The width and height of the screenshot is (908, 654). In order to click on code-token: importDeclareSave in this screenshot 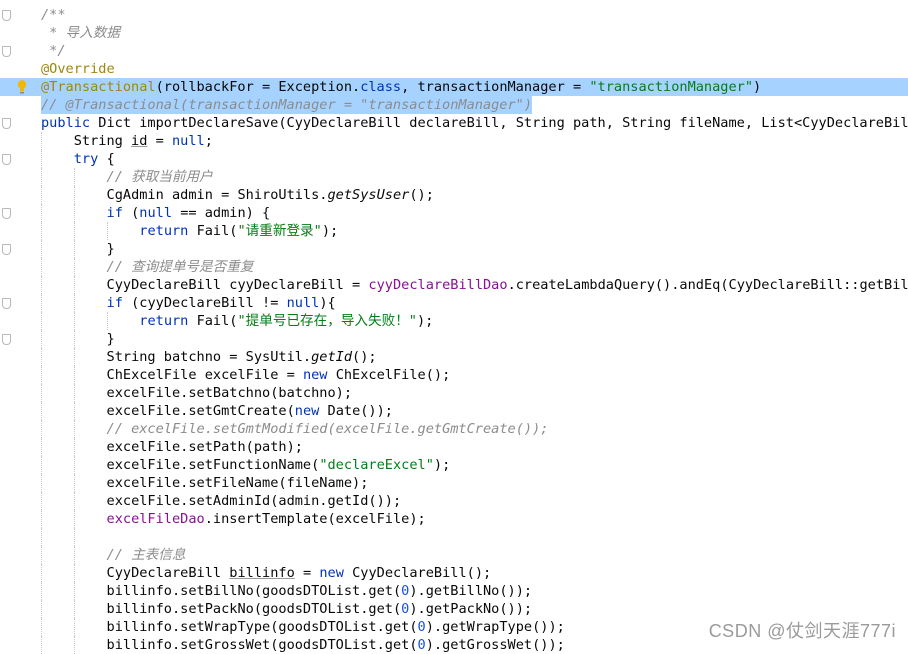, I will do `click(209, 123)`.